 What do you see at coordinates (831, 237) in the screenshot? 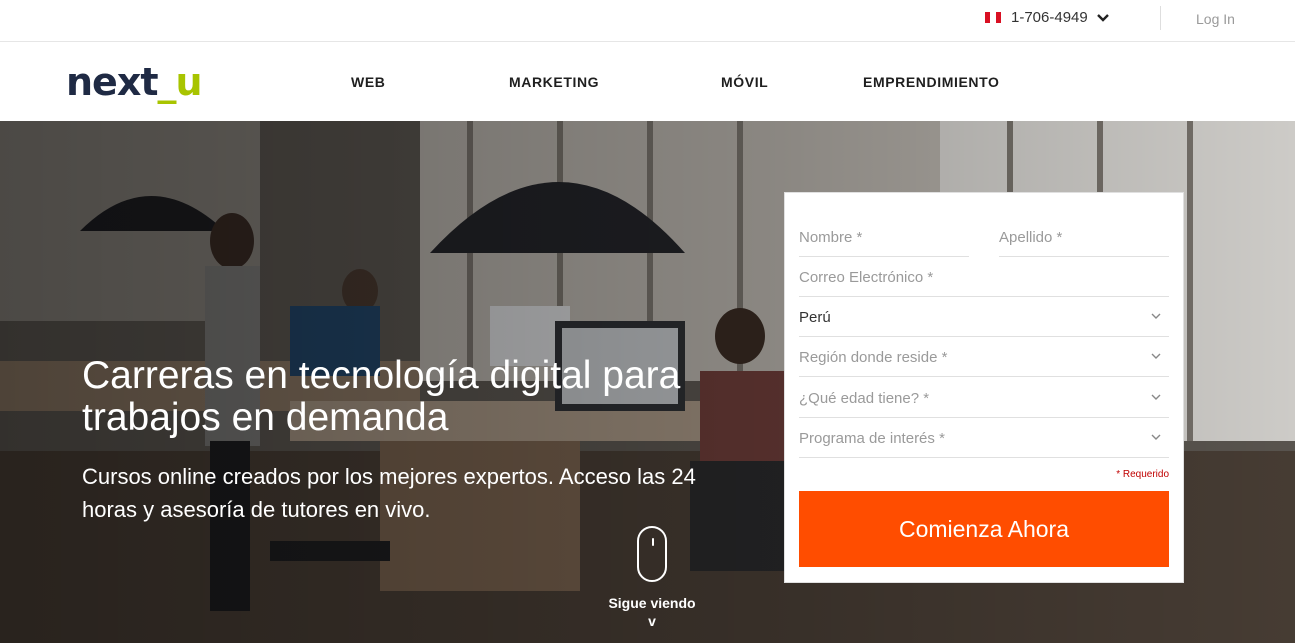
I see `nombre-placeholder: Nombre *` at bounding box center [831, 237].